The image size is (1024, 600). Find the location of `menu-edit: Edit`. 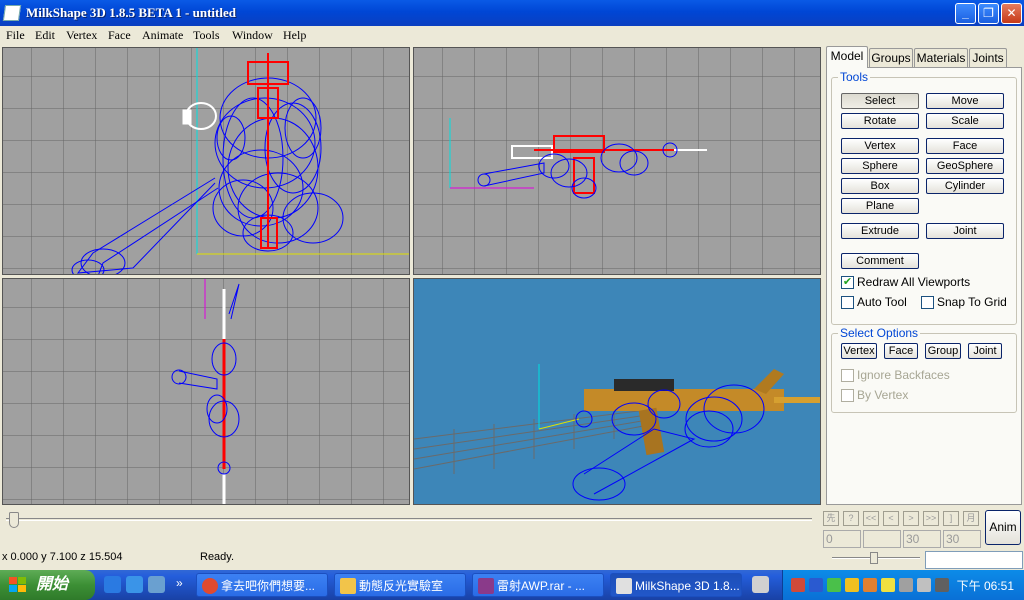

menu-edit: Edit is located at coordinates (45, 35).